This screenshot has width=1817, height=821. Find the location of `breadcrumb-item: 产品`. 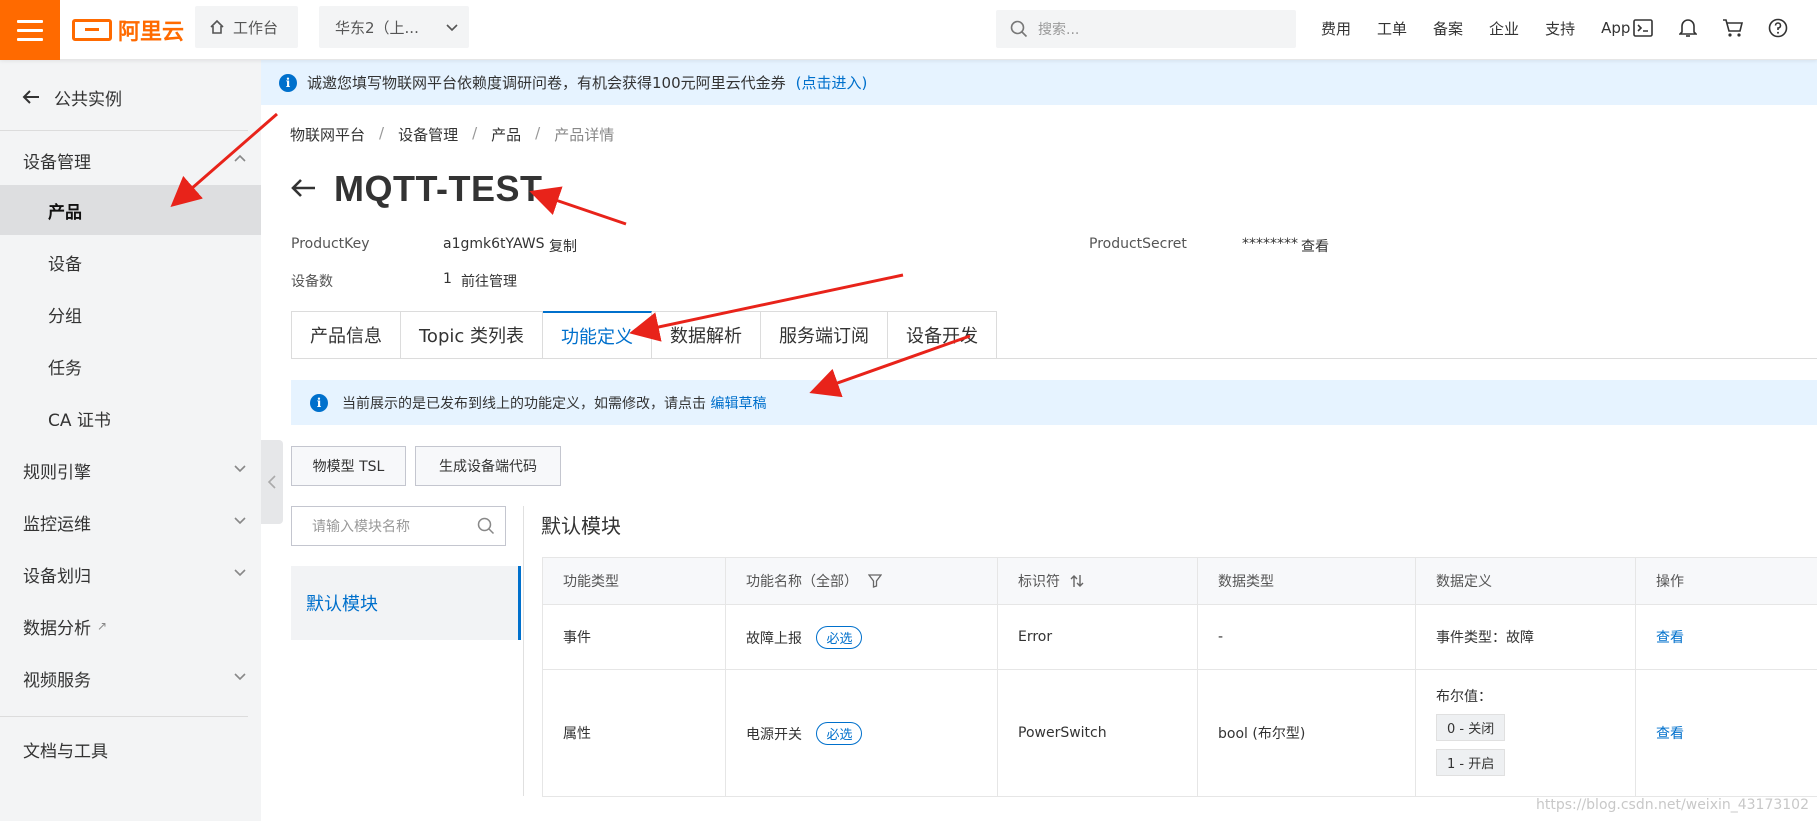

breadcrumb-item: 产品 is located at coordinates (506, 134).